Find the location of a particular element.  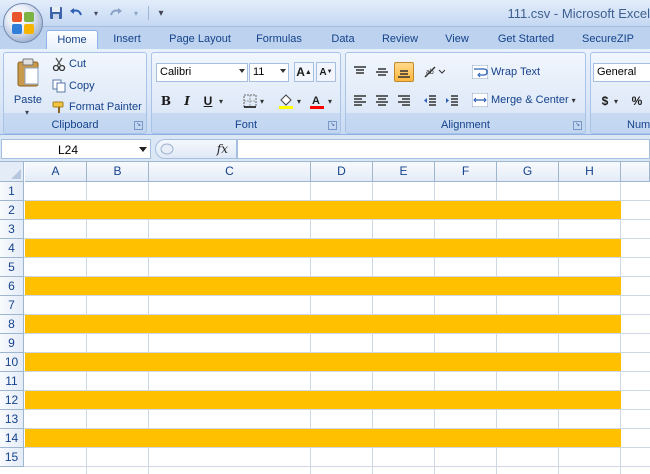

borders-icon is located at coordinates (250, 101).